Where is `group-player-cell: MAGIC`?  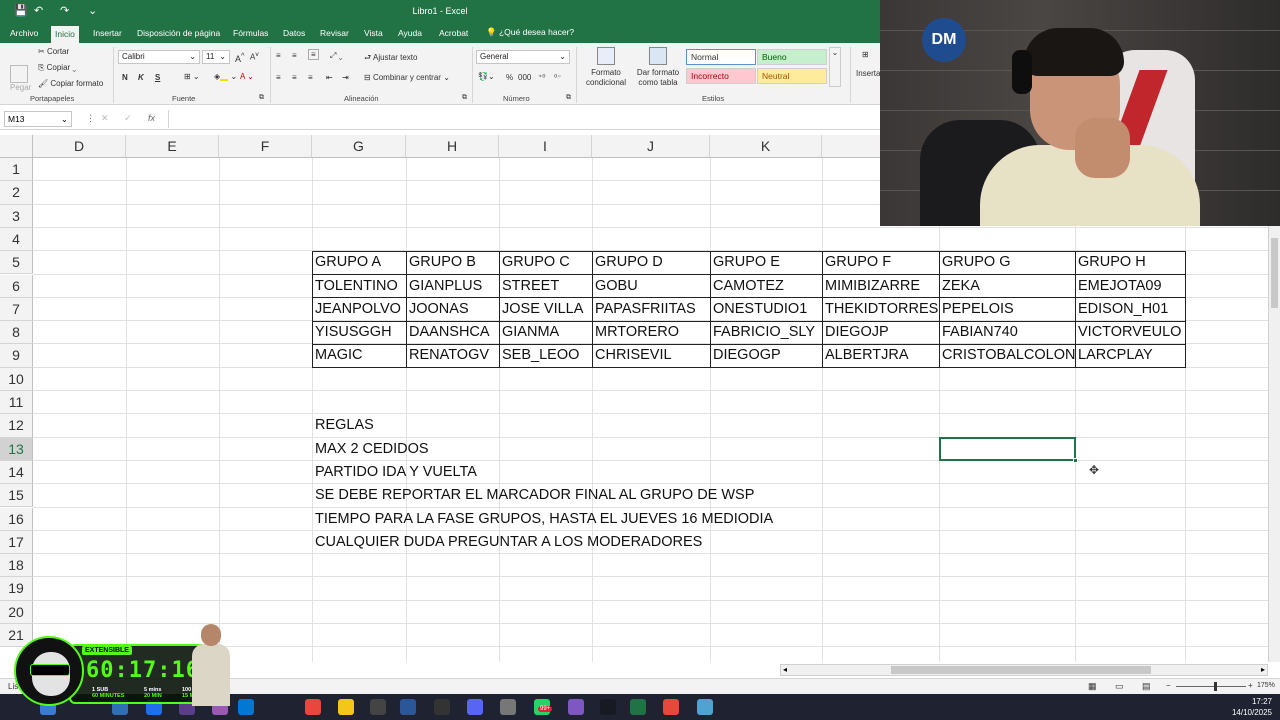 group-player-cell: MAGIC is located at coordinates (359, 355).